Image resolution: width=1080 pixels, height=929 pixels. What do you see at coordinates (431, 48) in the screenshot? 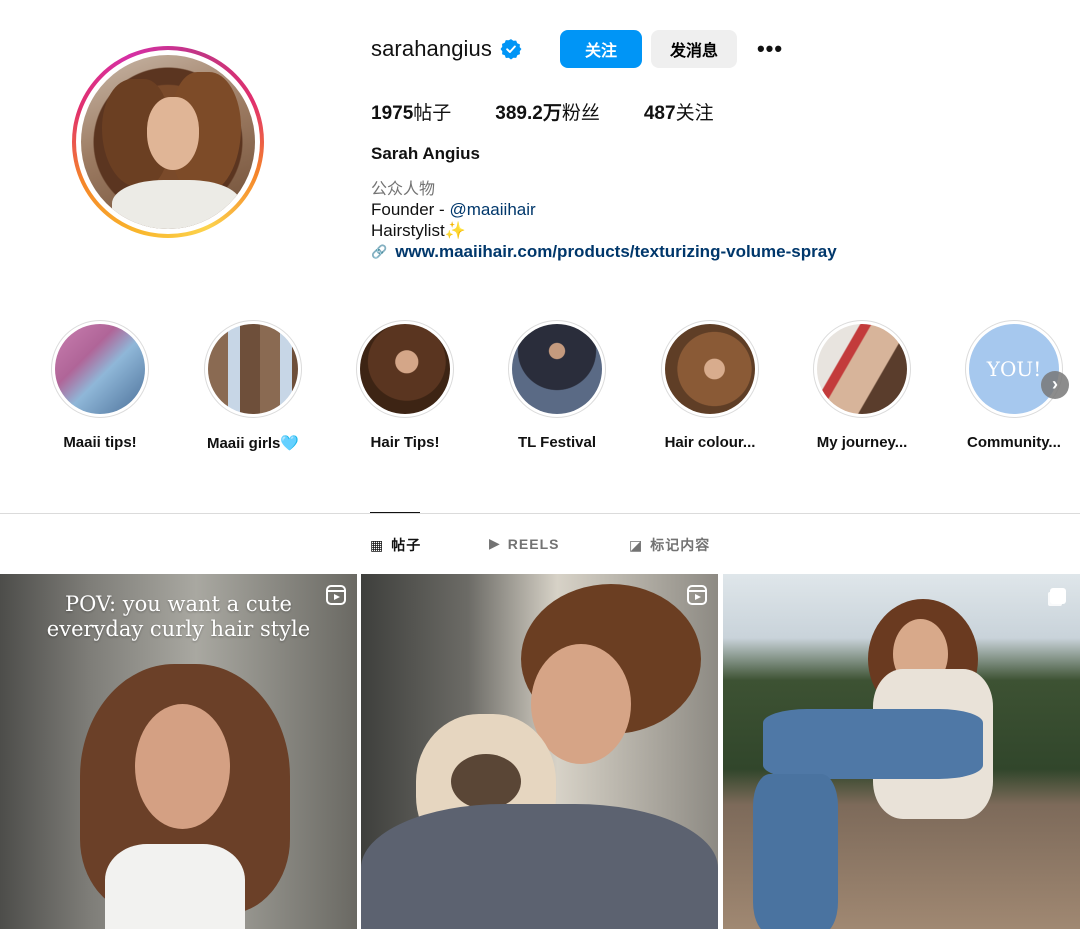
I see `username: sarahangius` at bounding box center [431, 48].